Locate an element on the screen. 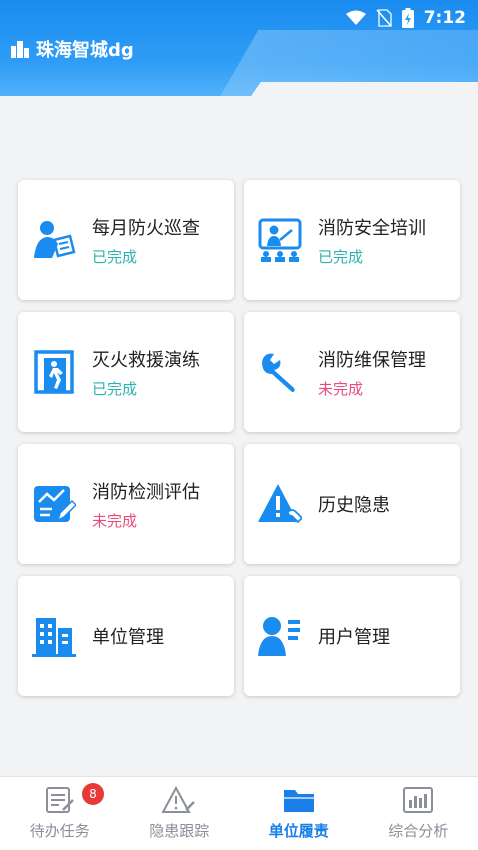 The width and height of the screenshot is (478, 850). nav-label: 单位履责 is located at coordinates (298, 831).